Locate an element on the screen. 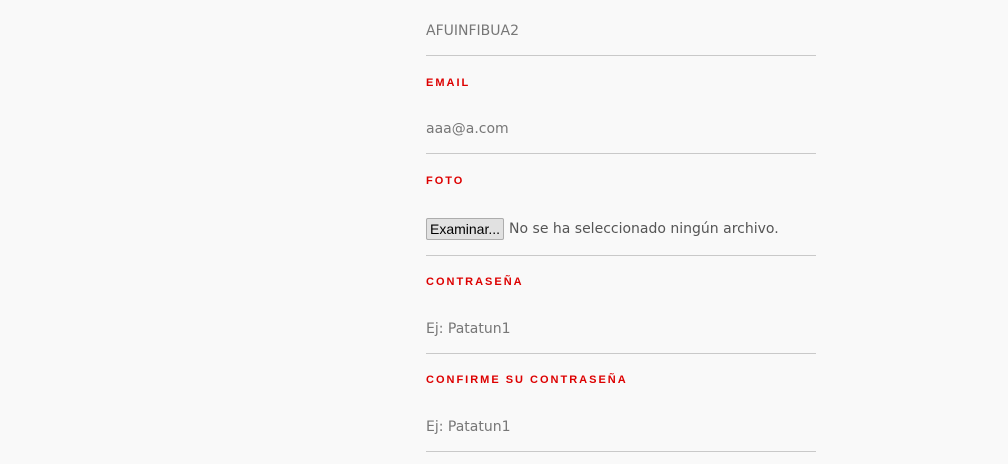 The width and height of the screenshot is (1008, 464). photo-label: FOTO is located at coordinates (445, 181).